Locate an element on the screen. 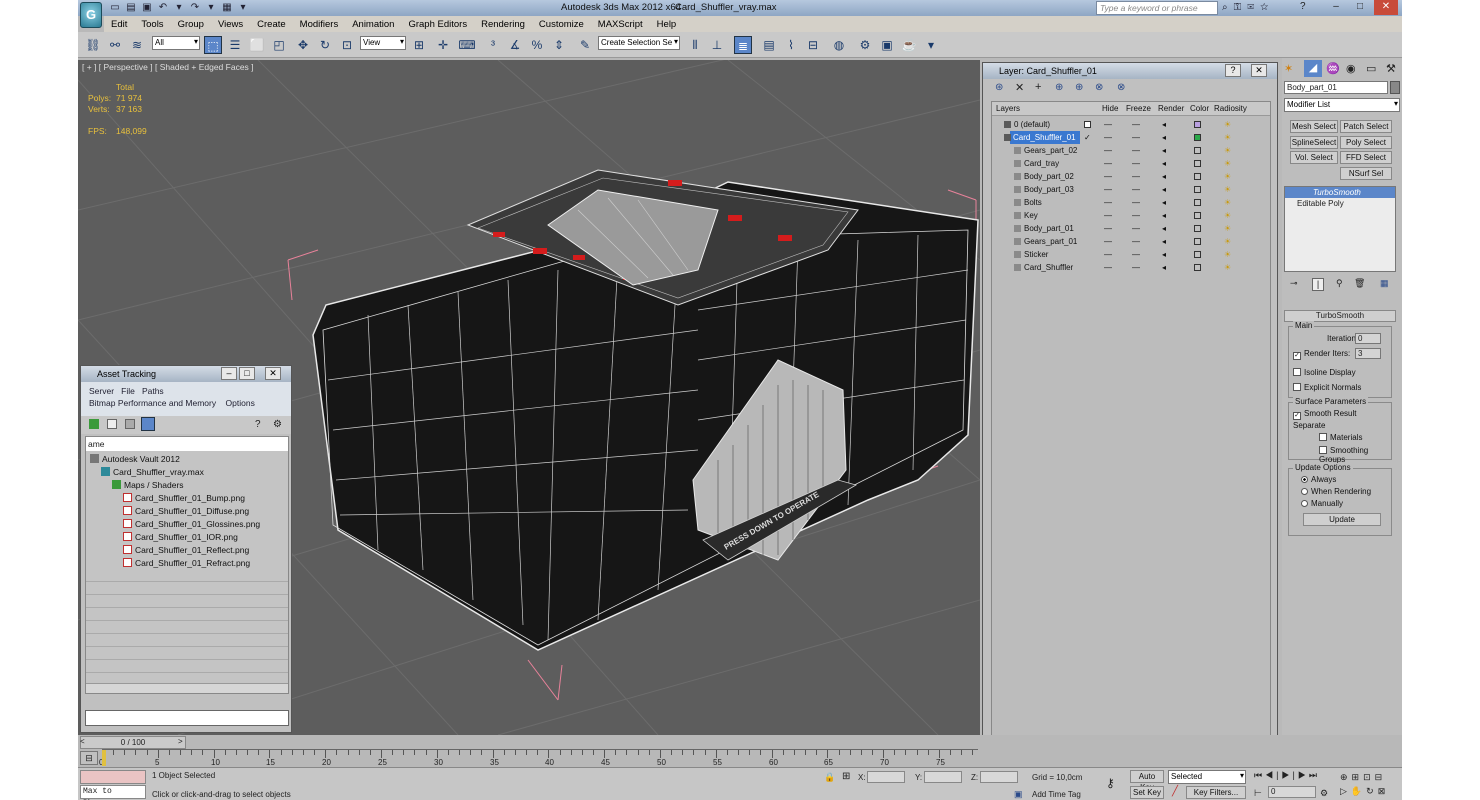 The width and height of the screenshot is (1480, 800). zoom-all-icon: ⊞ is located at coordinates (1358, 777).